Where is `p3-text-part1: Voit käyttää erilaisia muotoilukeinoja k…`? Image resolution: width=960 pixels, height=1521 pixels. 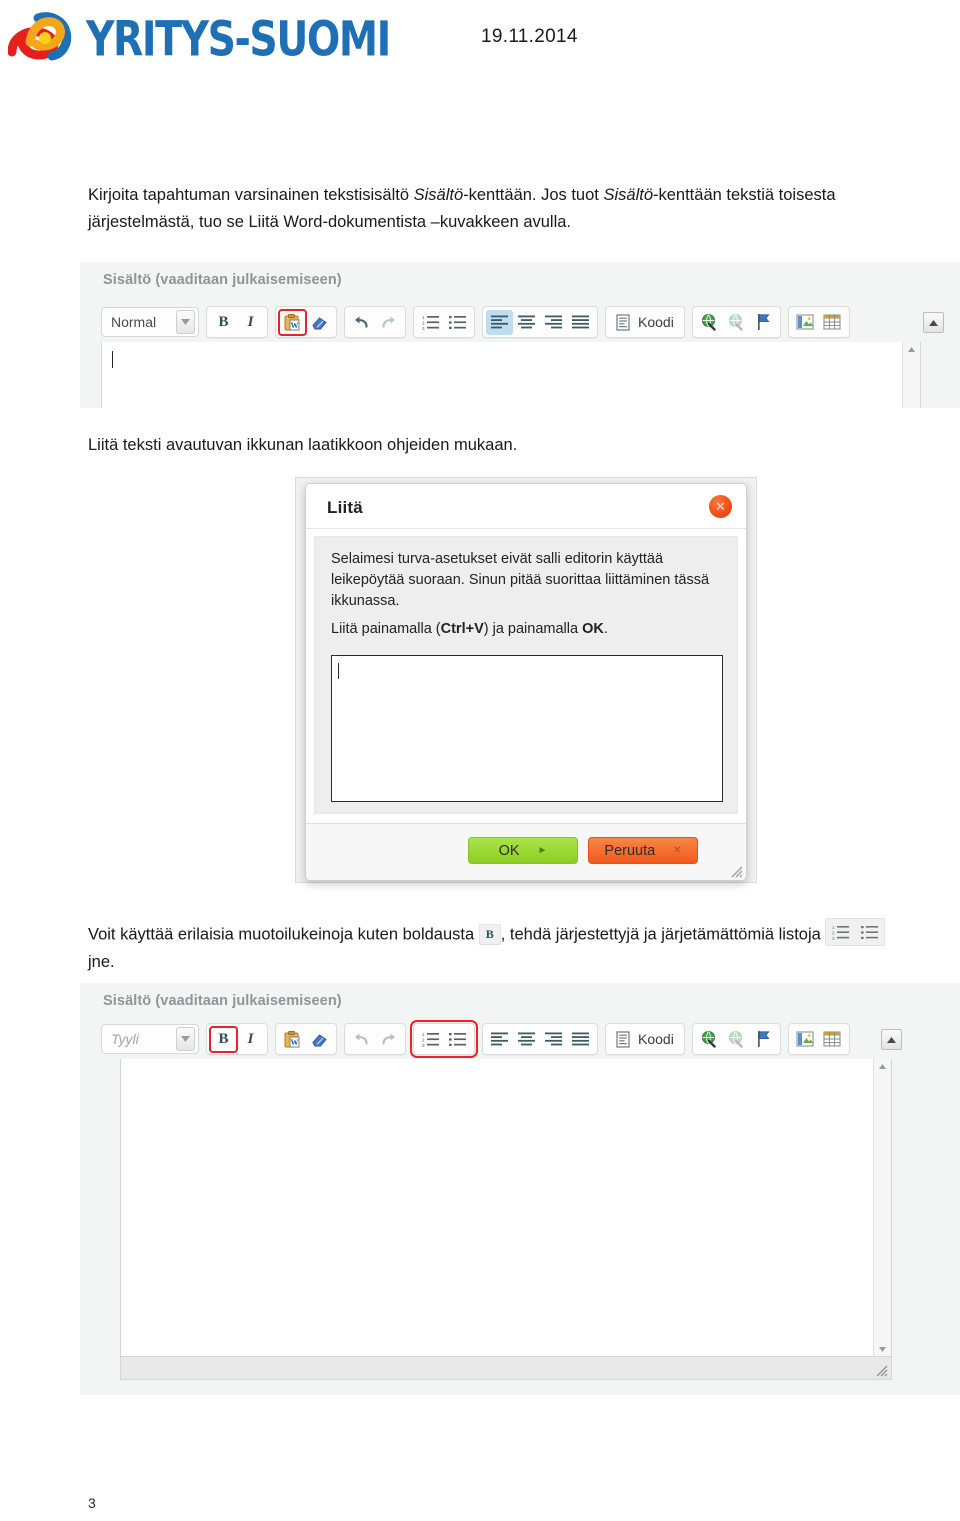
p3-text-part1: Voit käyttää erilaisia muotoilukeinoja k… is located at coordinates (281, 934).